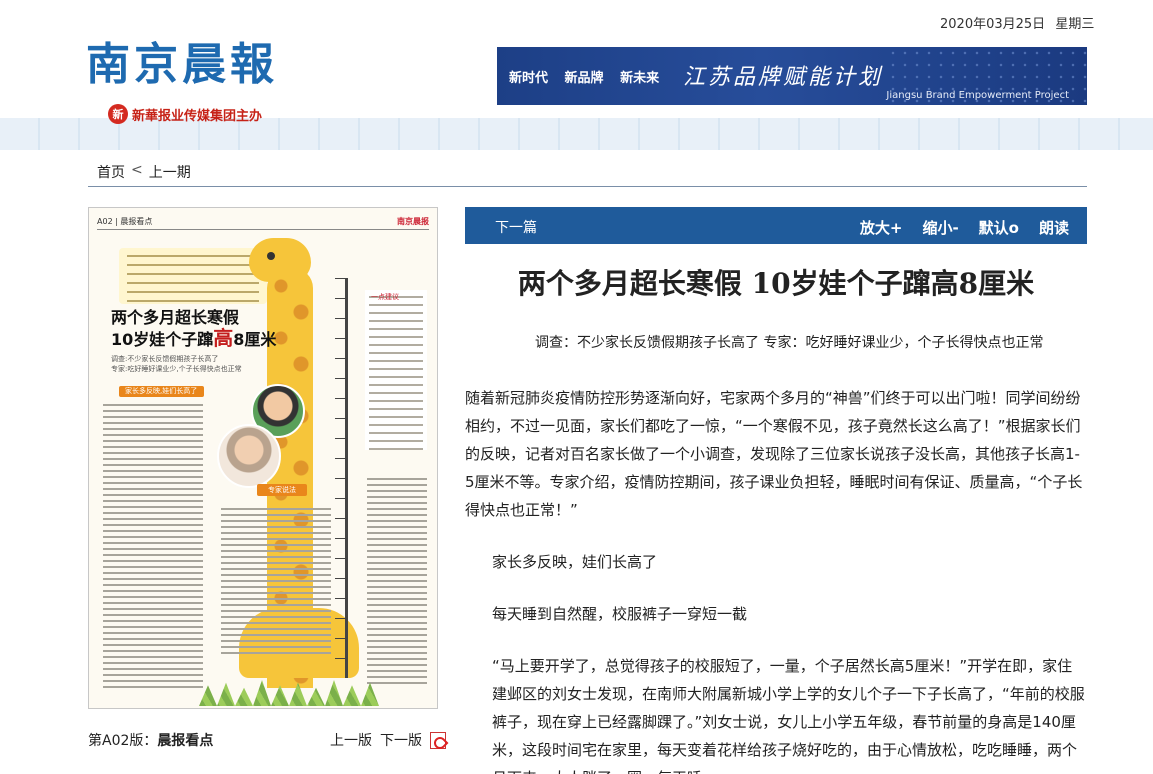 This screenshot has height=774, width=1153. Describe the element at coordinates (385, 297) in the screenshot. I see `page-image-side-label: 一点建议` at that location.